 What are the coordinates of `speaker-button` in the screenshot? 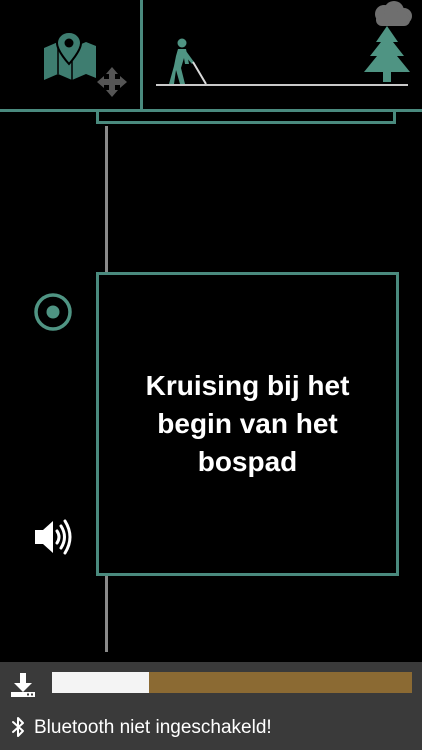 It's located at (53, 537).